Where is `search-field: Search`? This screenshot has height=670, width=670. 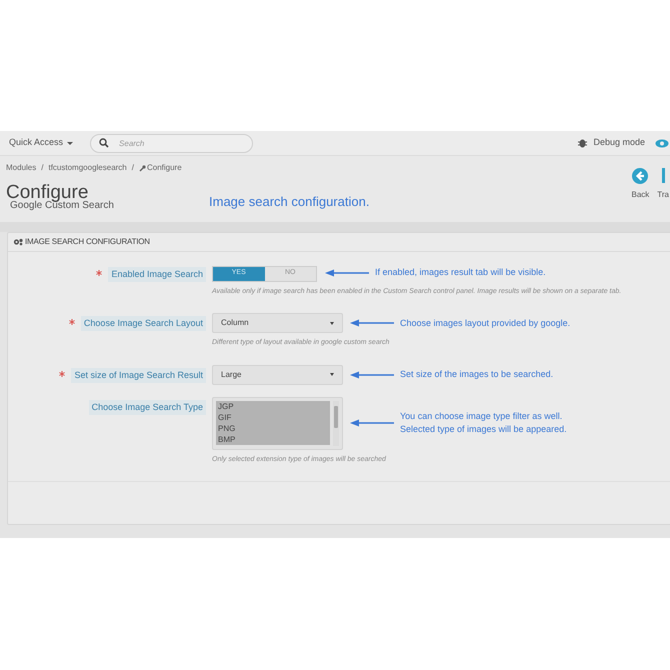
search-field: Search is located at coordinates (172, 143).